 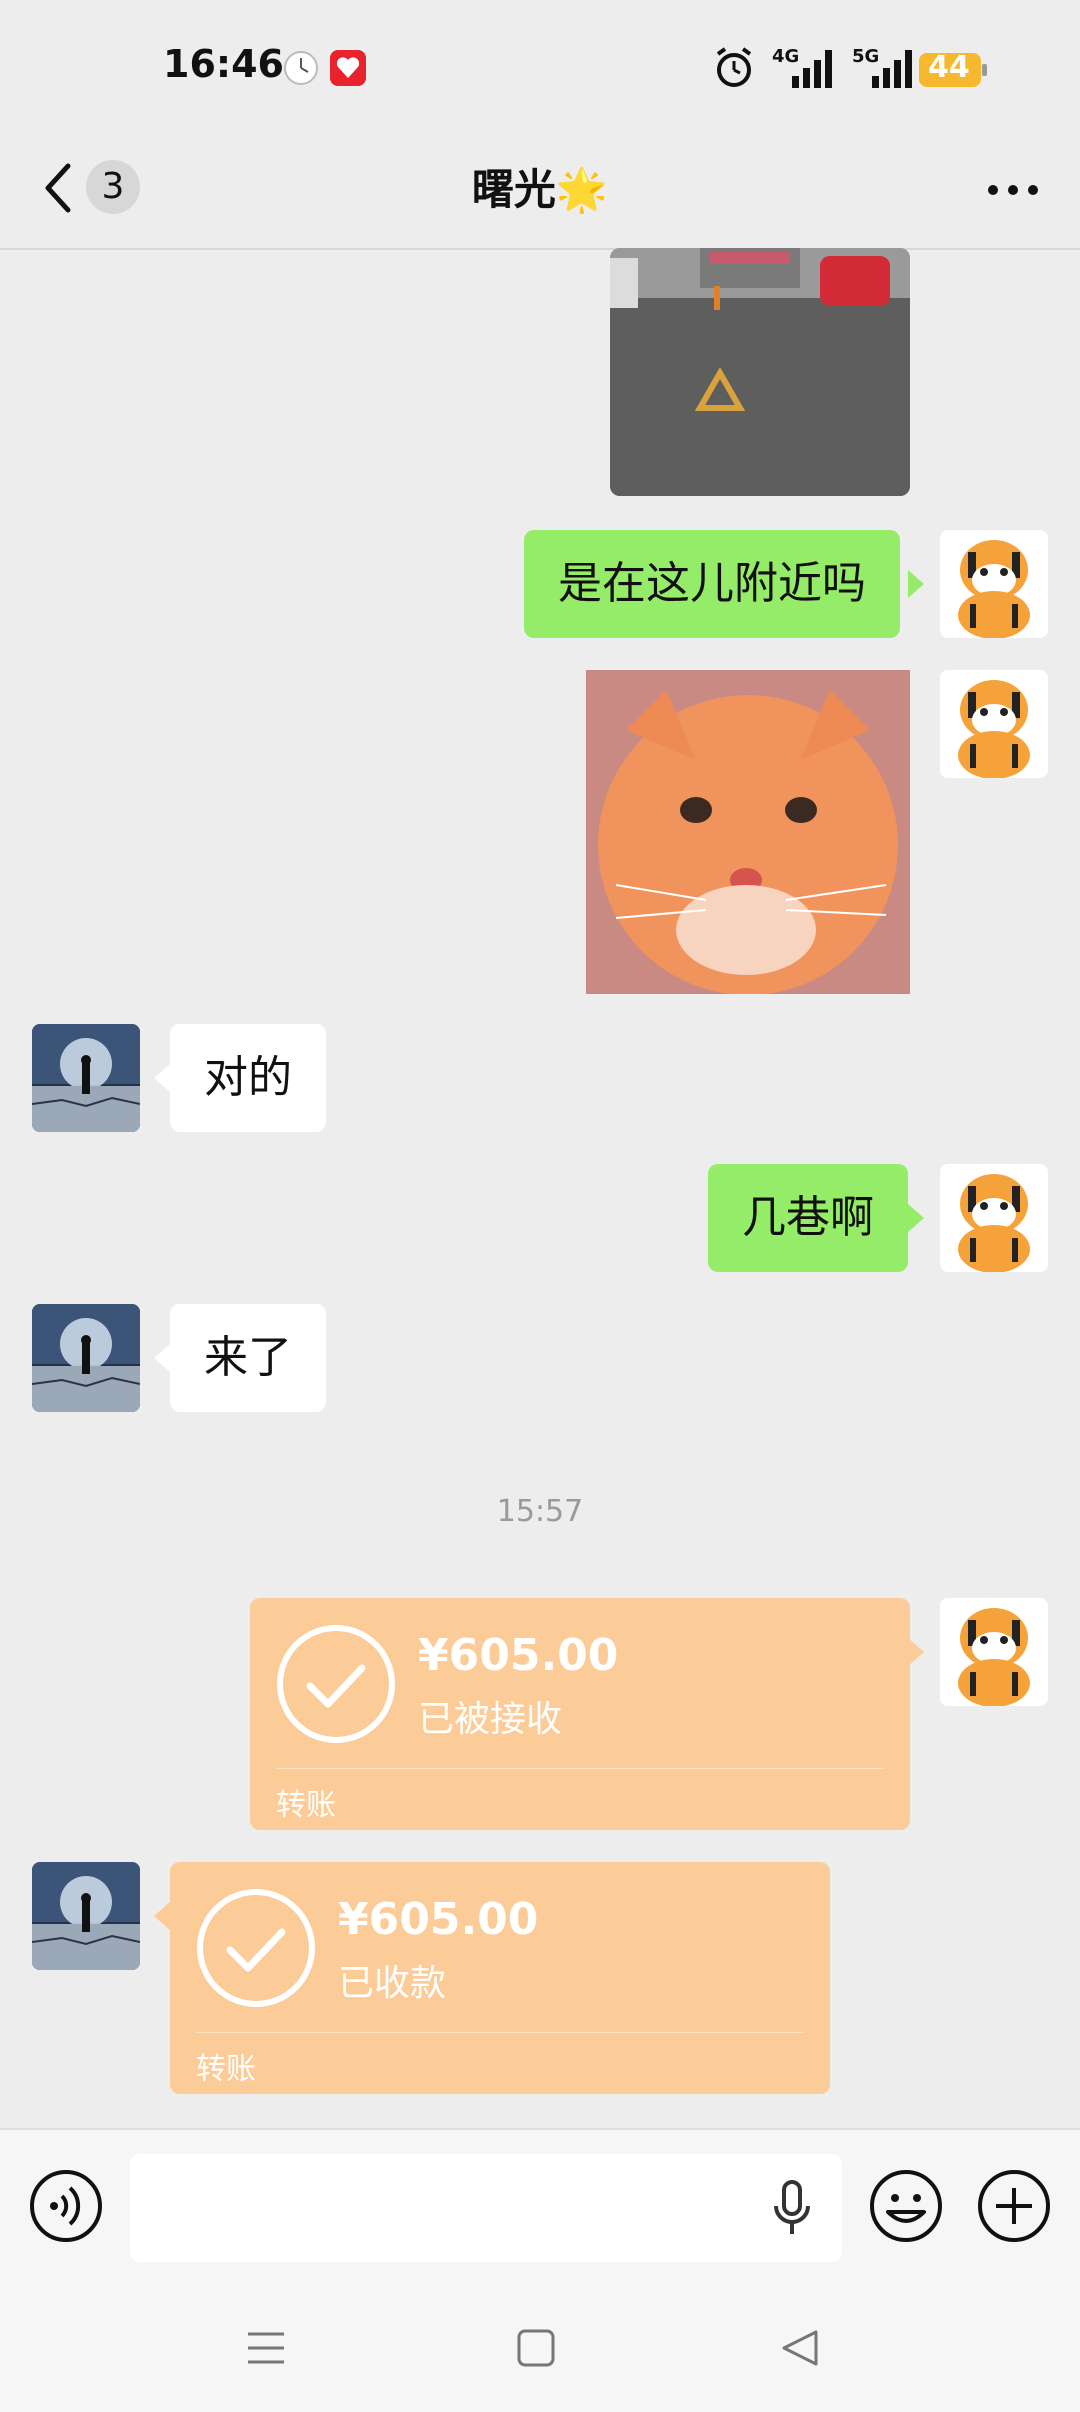 I want to click on battery-icon: 44, so click(x=953, y=69).